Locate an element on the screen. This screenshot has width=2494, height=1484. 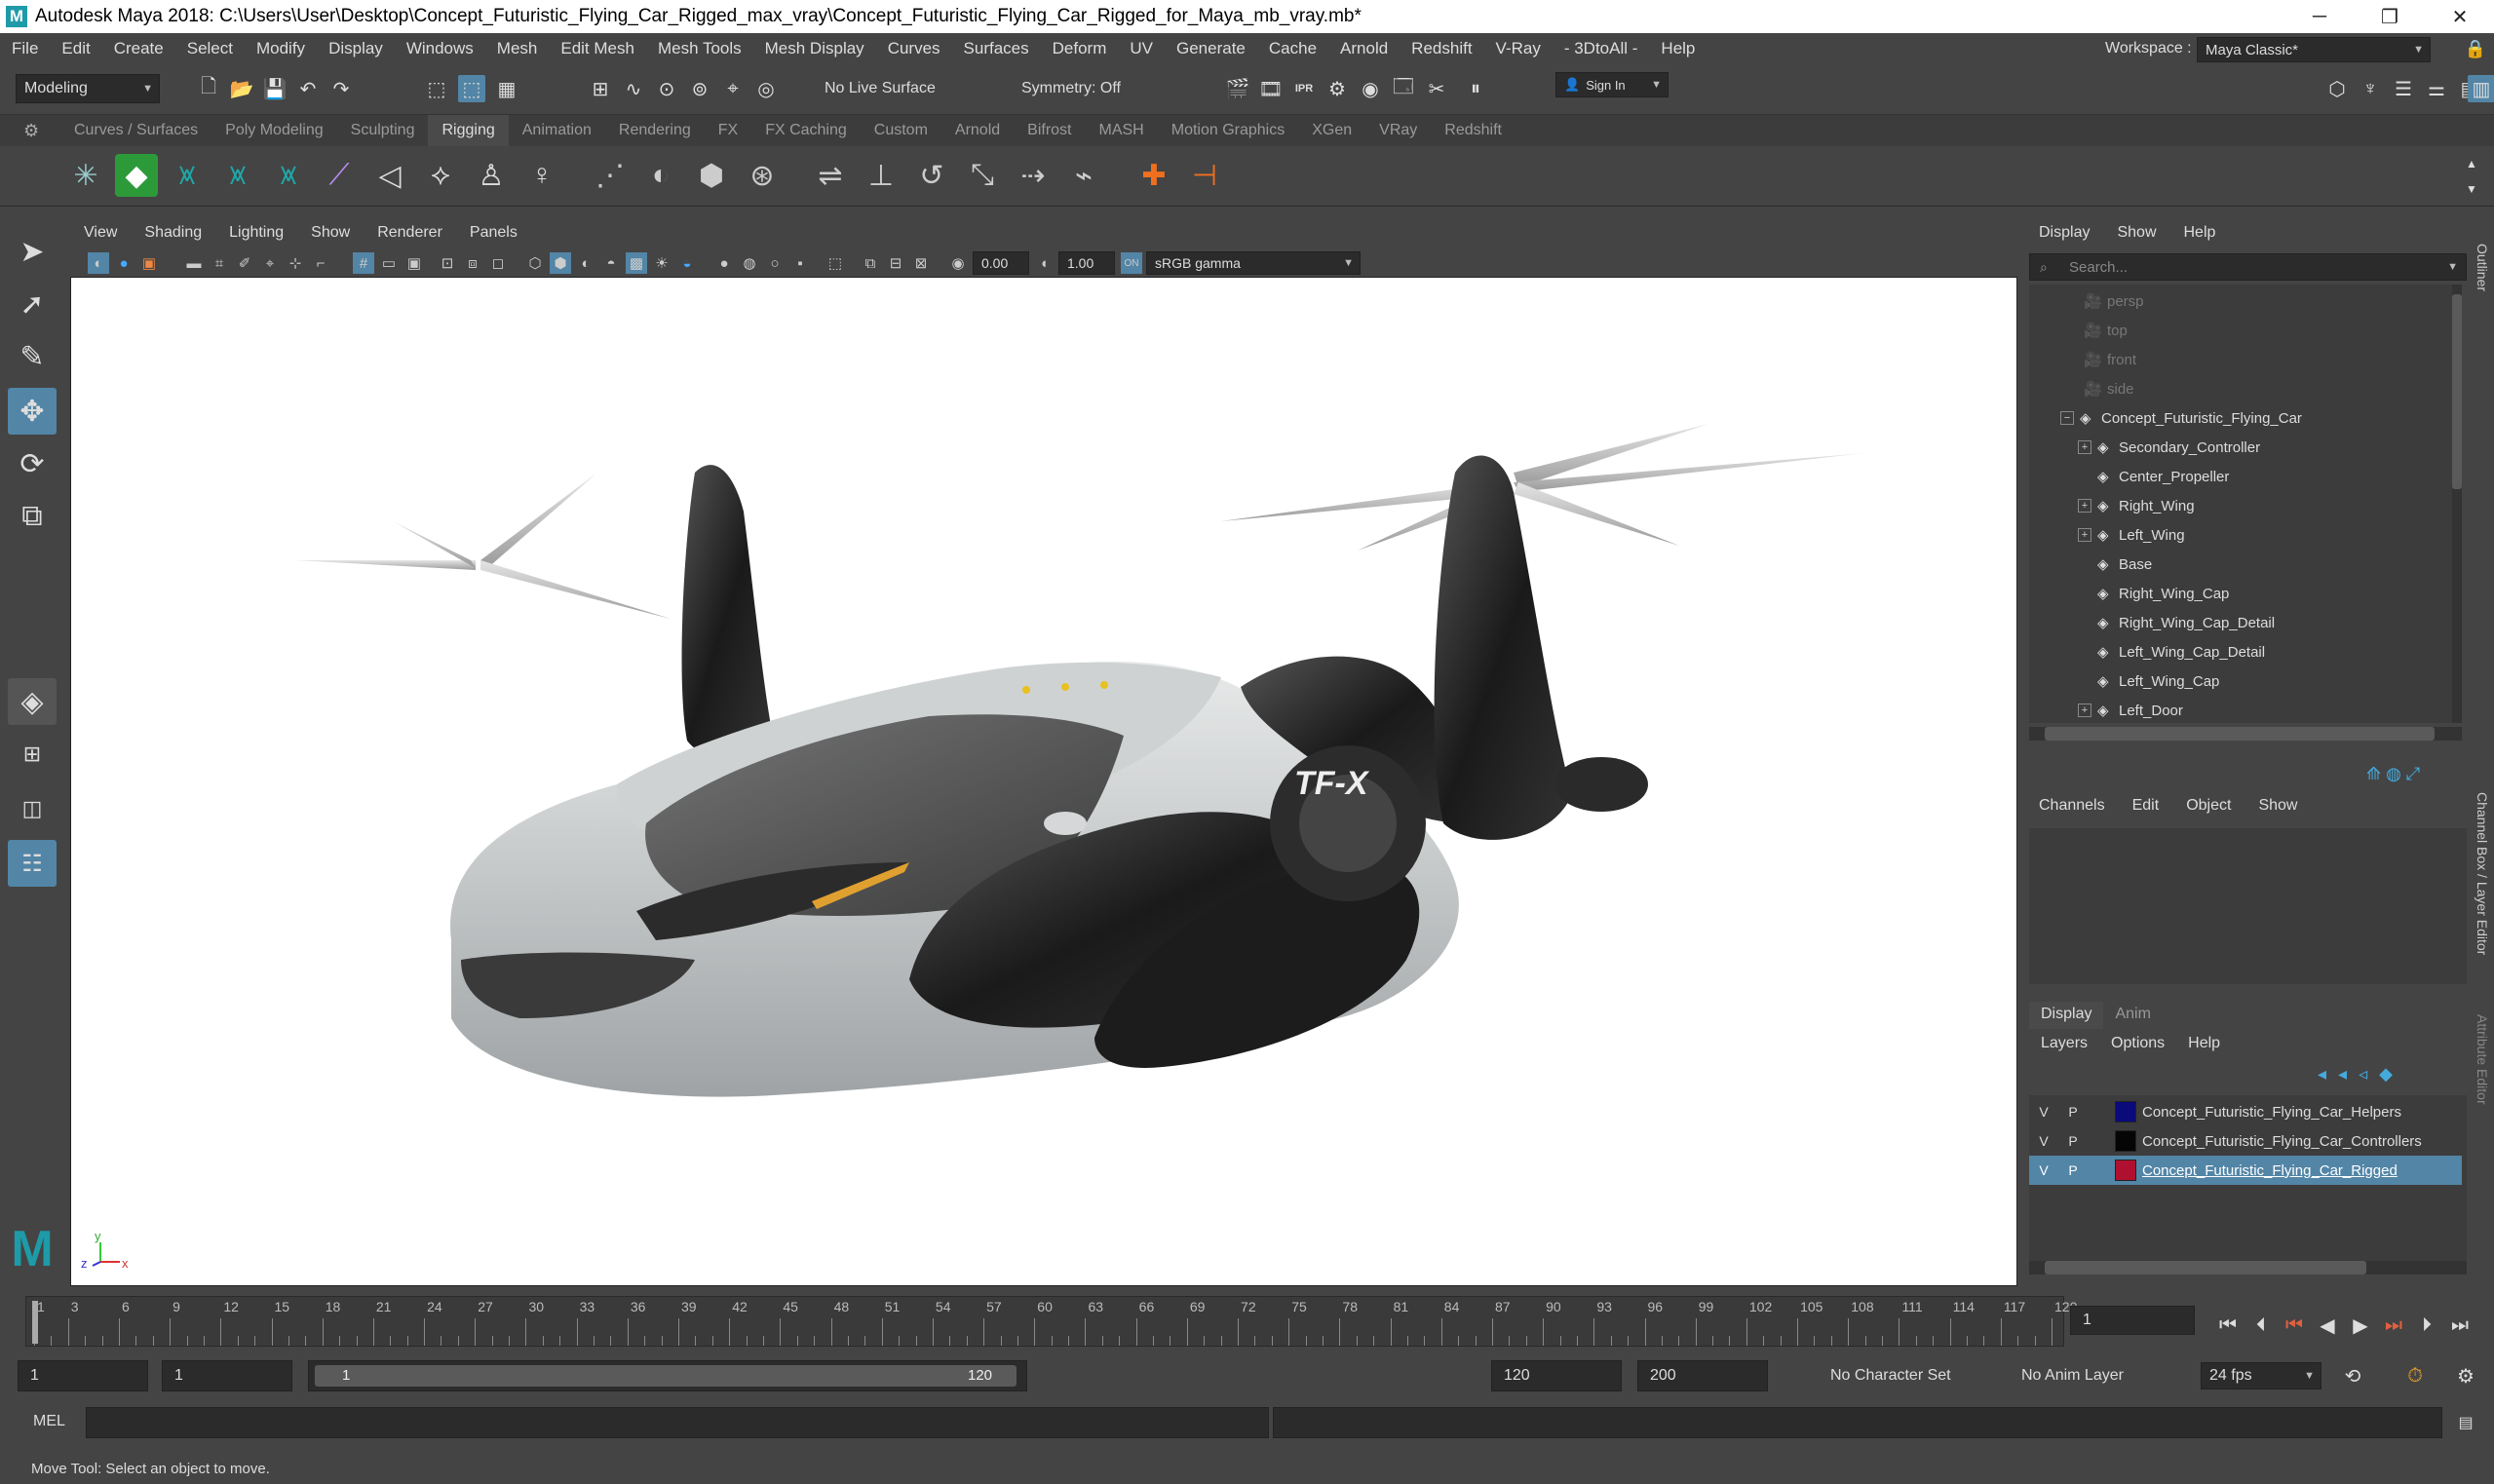
color-management-icon: ON is located at coordinates (1131, 263).